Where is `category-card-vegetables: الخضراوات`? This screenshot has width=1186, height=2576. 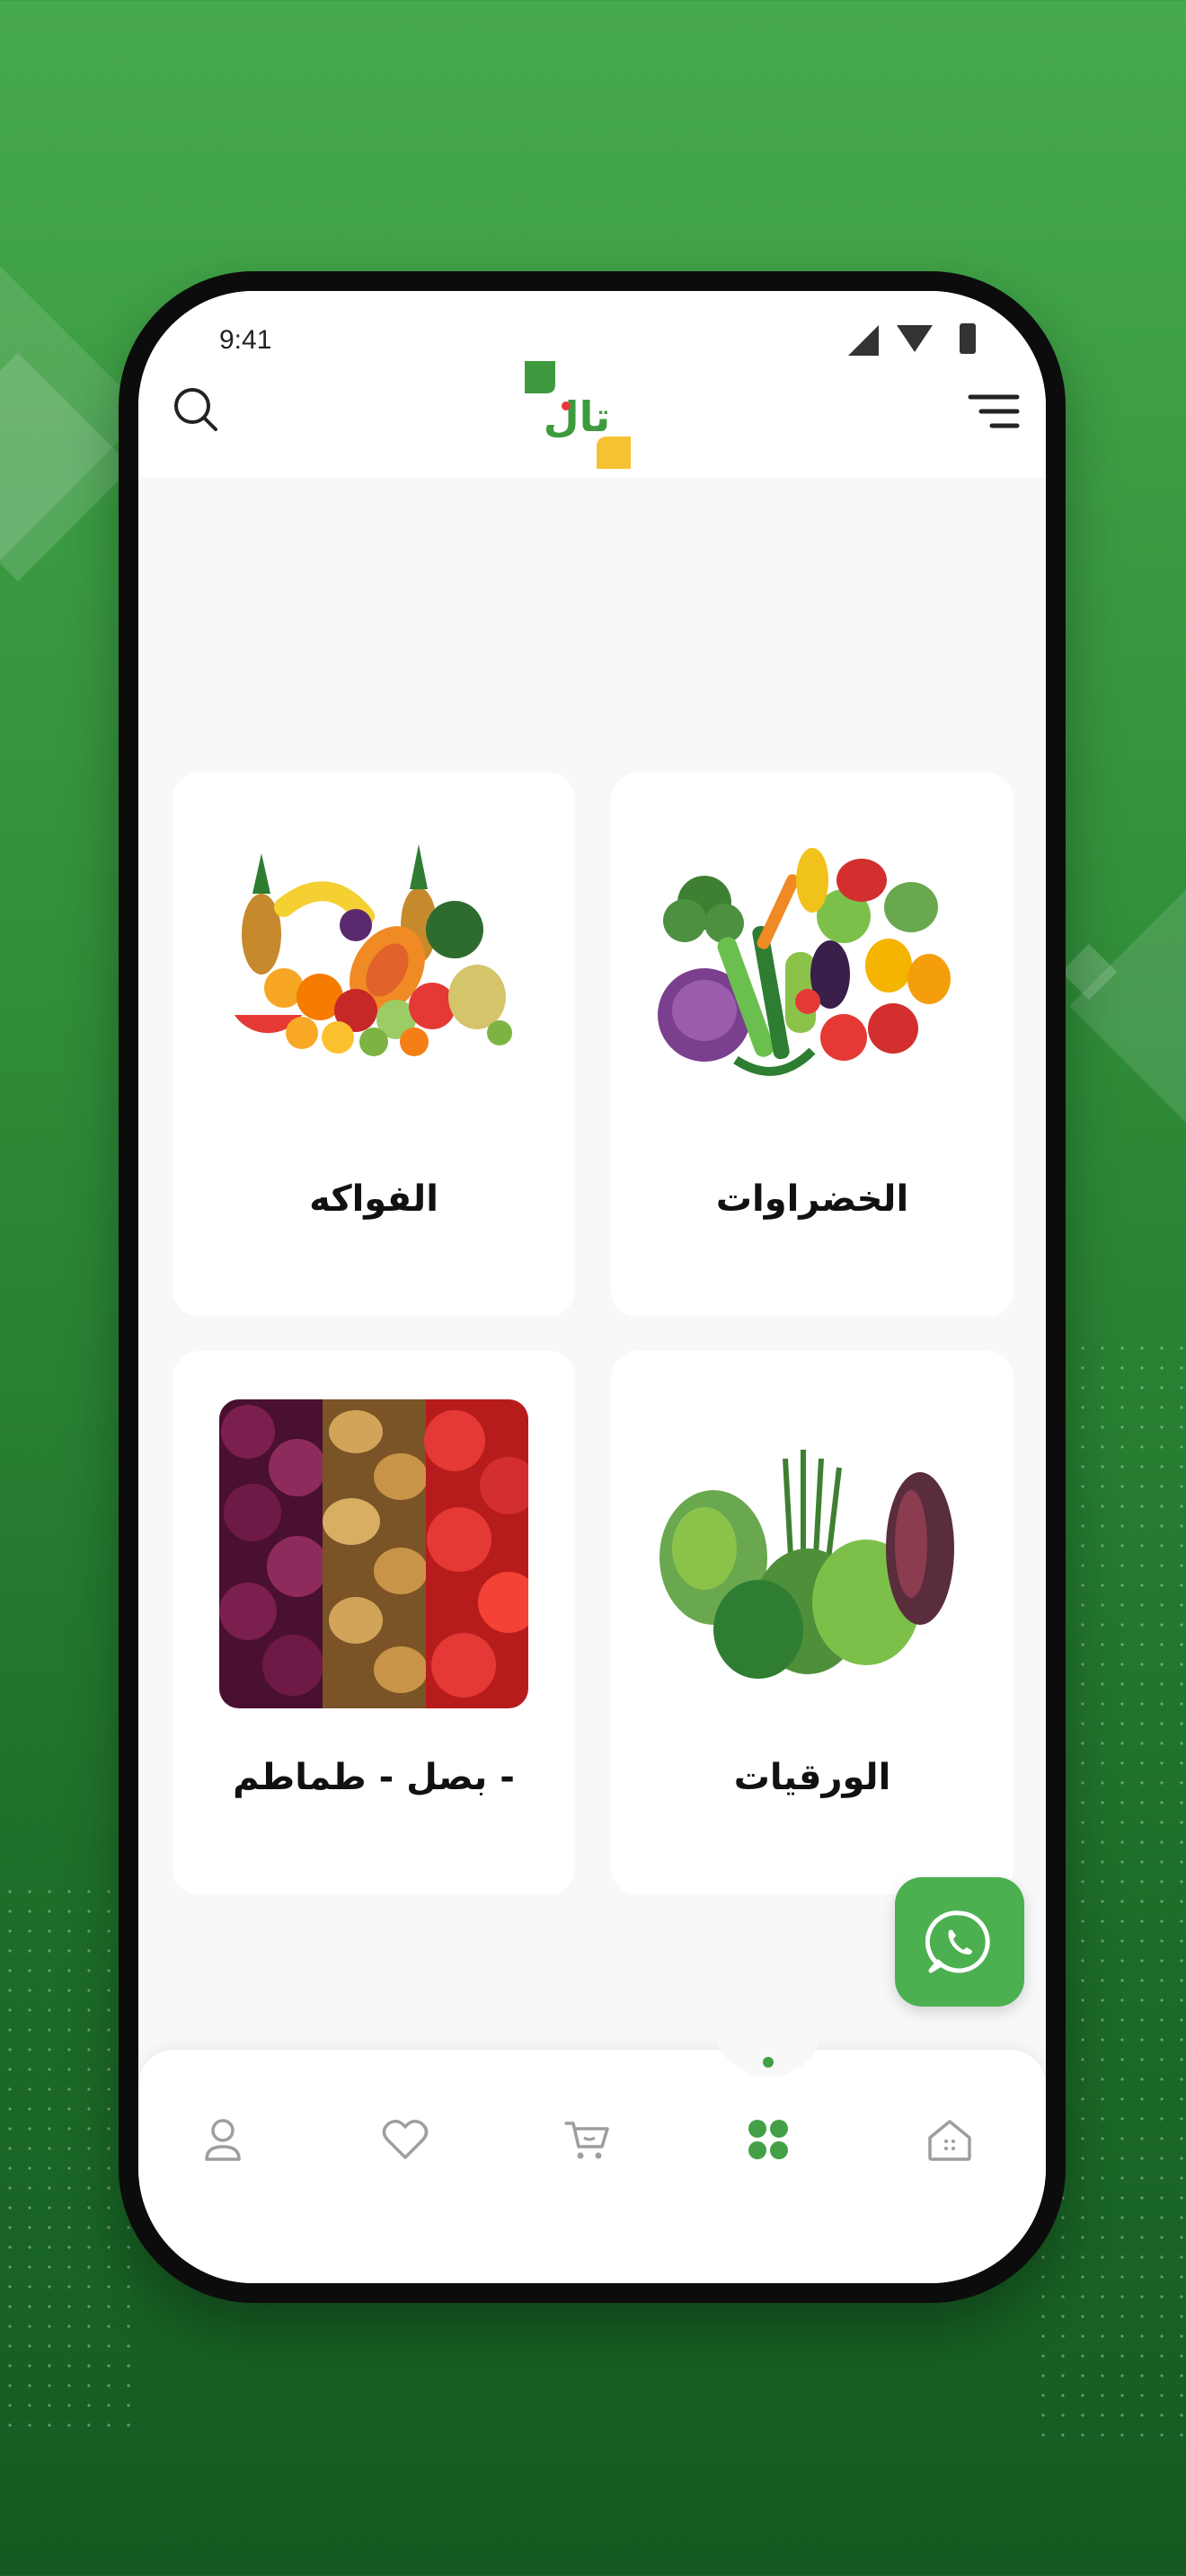 category-card-vegetables: الخضراوات is located at coordinates (812, 1044).